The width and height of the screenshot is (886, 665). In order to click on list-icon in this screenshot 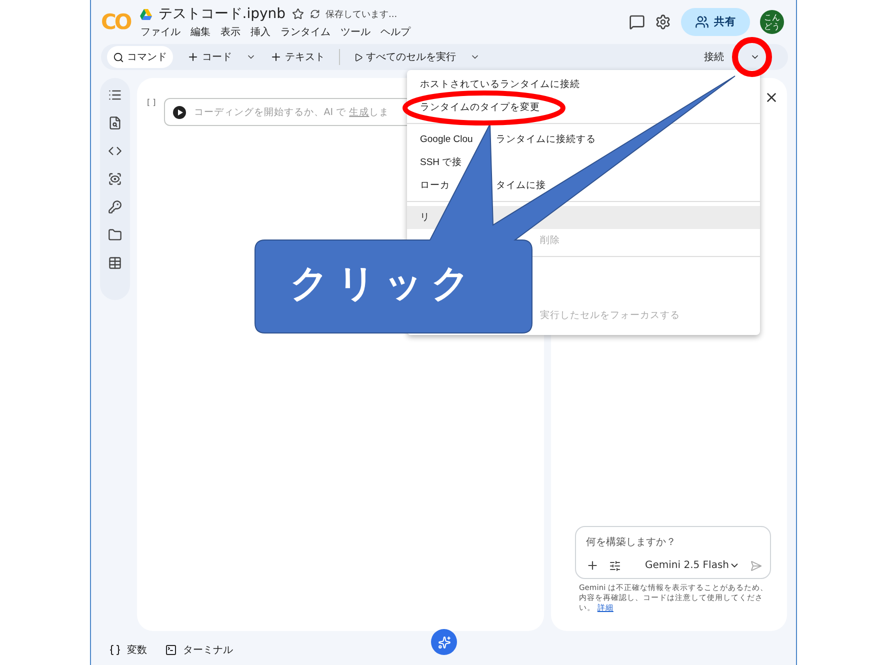, I will do `click(115, 95)`.